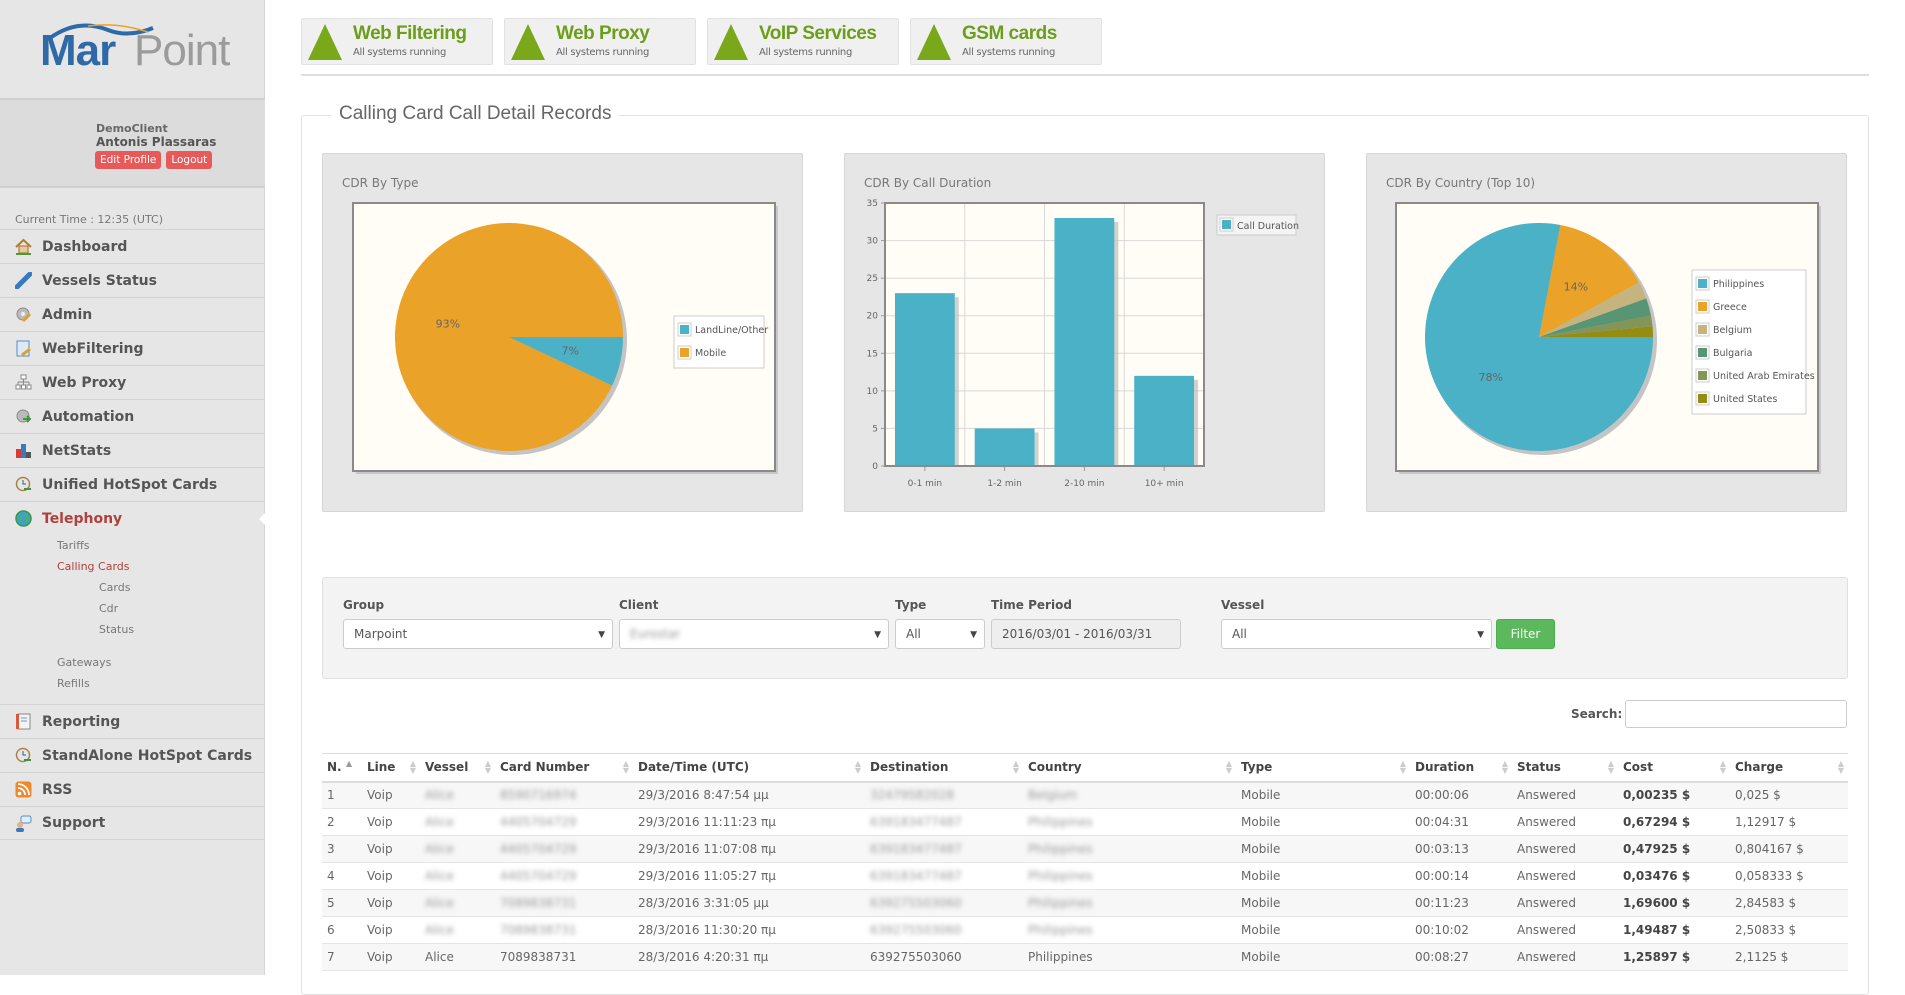 The height and width of the screenshot is (995, 1905). Describe the element at coordinates (944, 768) in the screenshot. I see `column-header: Destination ▲ ▼` at that location.